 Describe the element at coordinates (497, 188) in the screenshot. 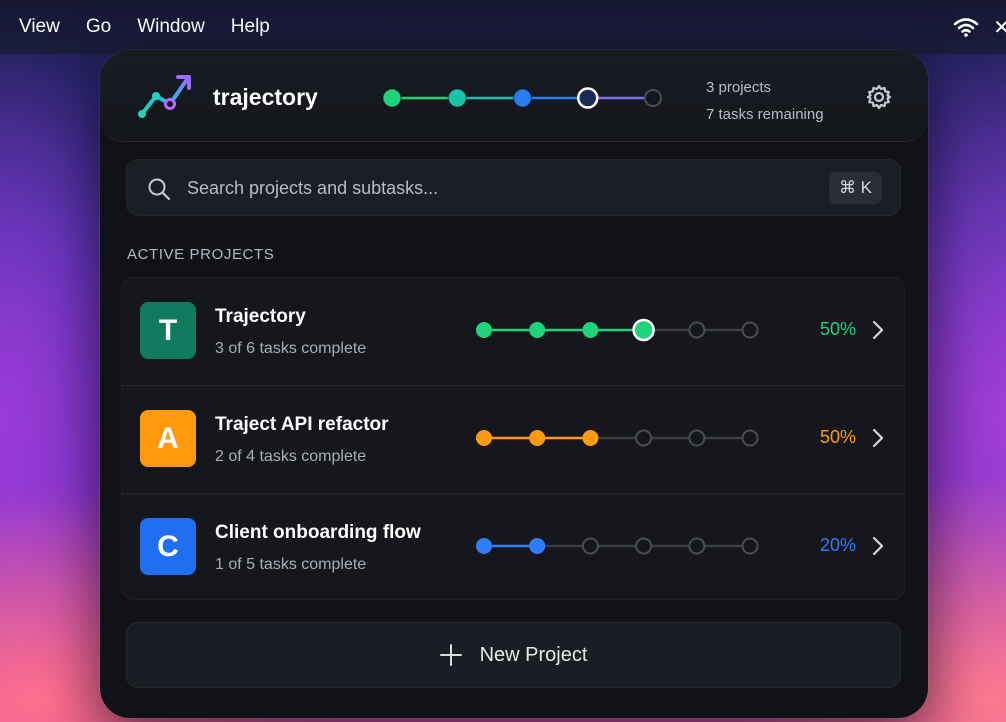

I see `search-input` at that location.